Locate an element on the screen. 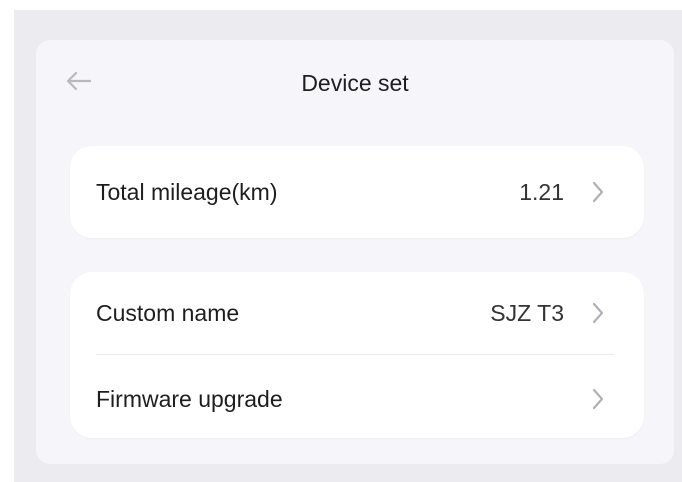 This screenshot has height=482, width=682. firmware-upgrade-row: Firmware upgrade is located at coordinates (357, 399).